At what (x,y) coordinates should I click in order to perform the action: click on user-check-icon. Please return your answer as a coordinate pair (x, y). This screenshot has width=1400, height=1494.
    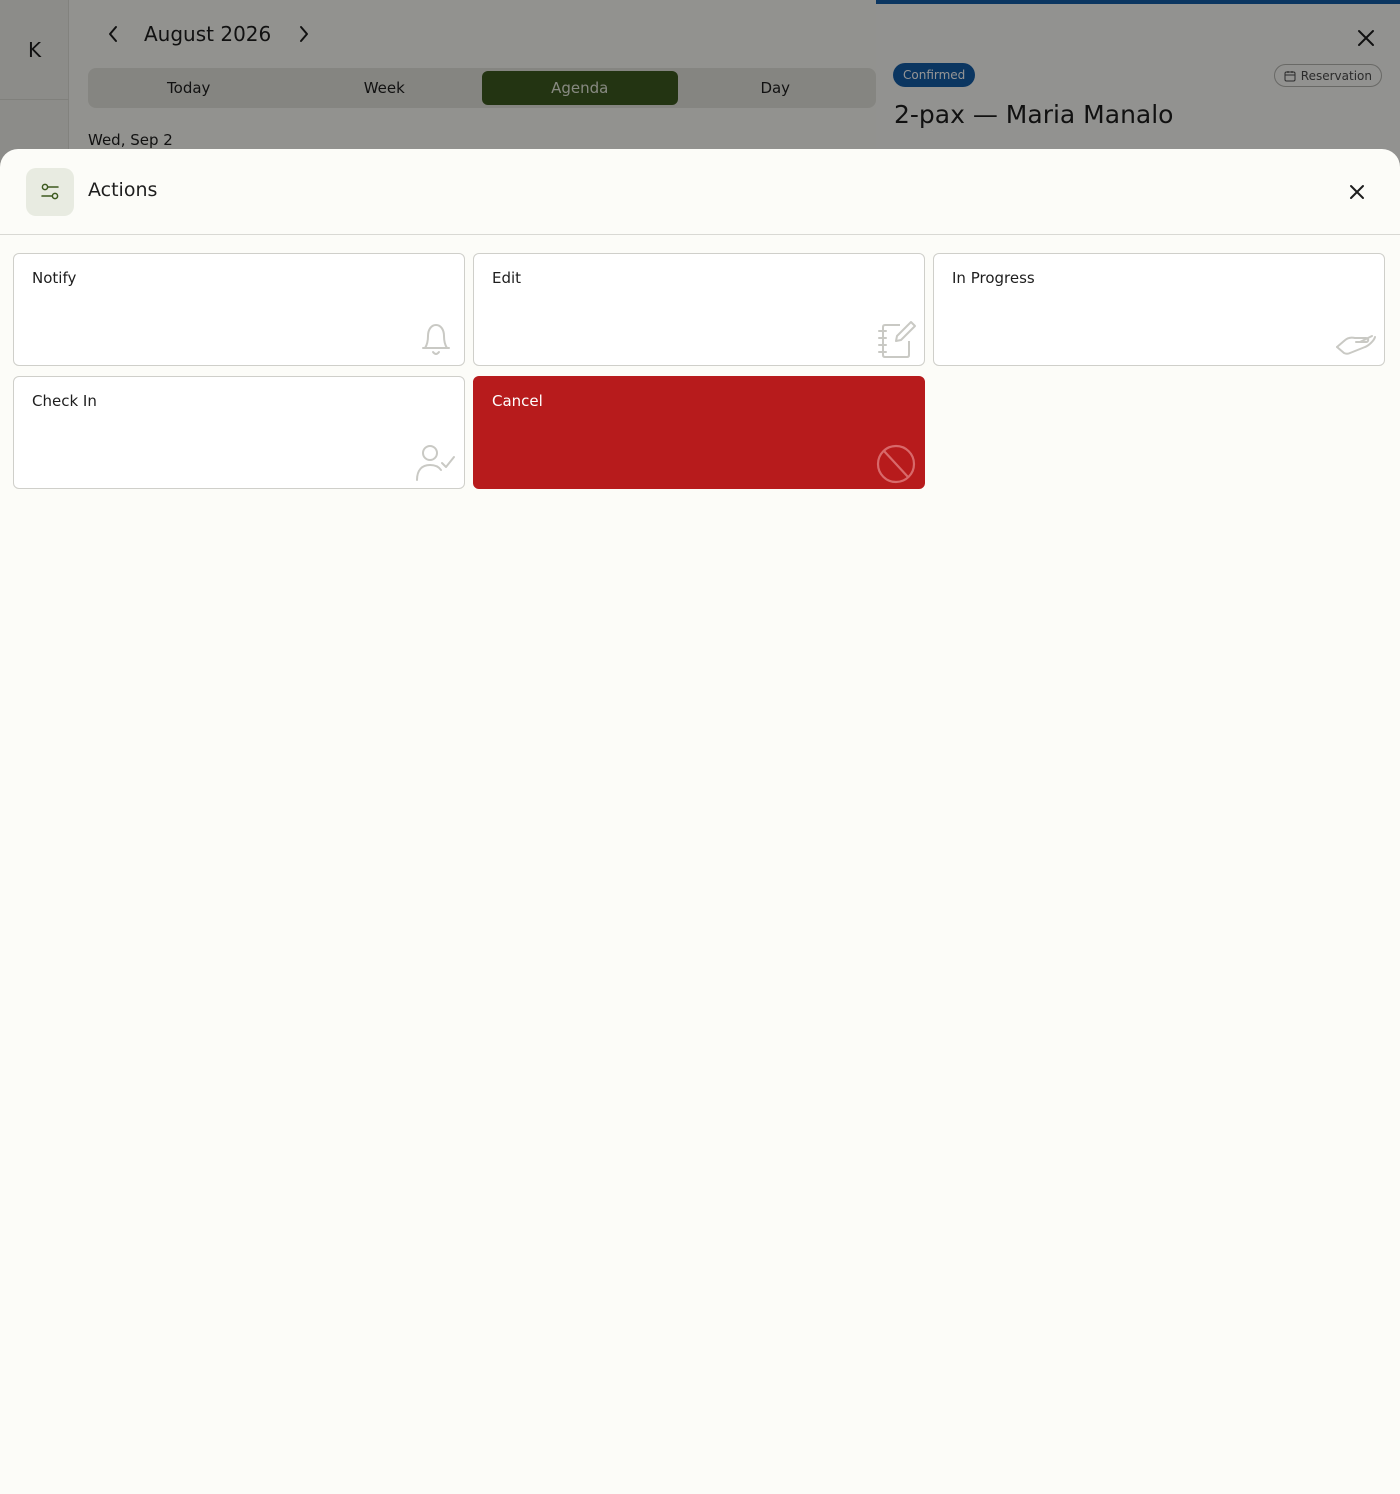
    Looking at the image, I should click on (435, 463).